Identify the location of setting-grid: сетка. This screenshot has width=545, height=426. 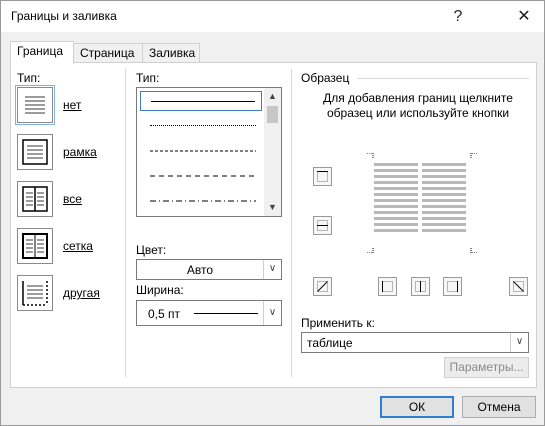
(72, 246).